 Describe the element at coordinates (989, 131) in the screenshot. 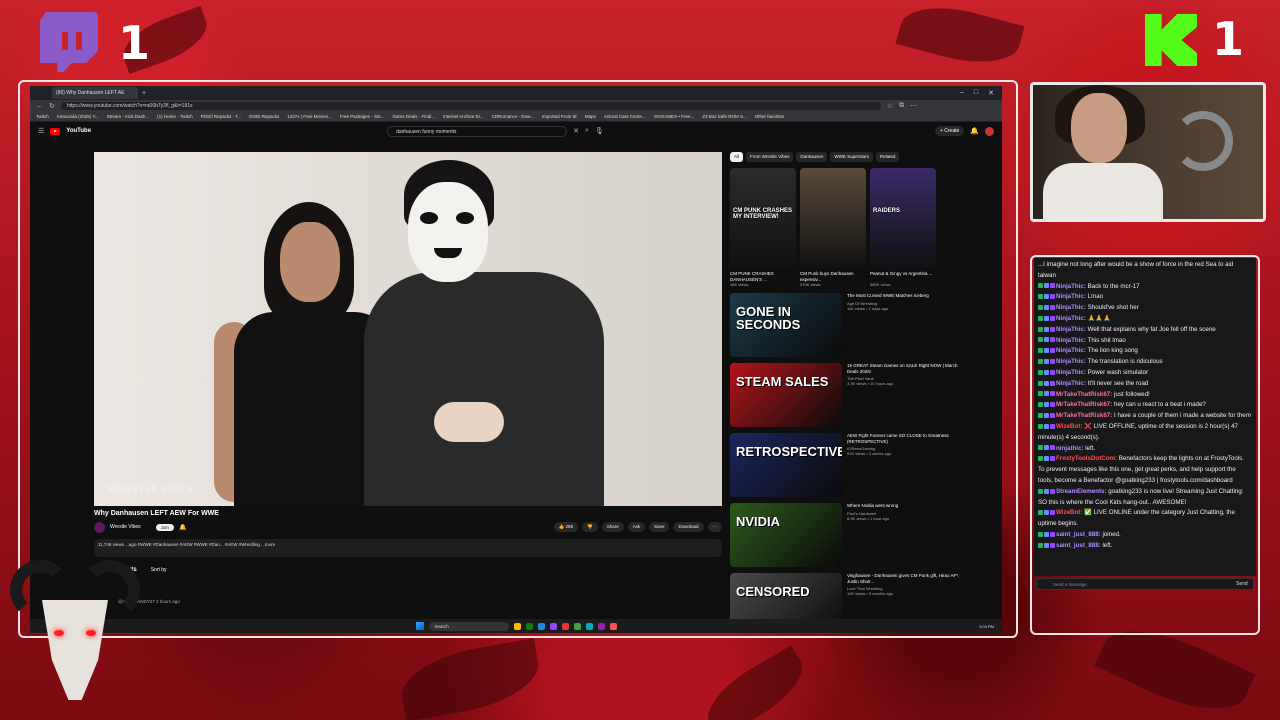

I see `account-avatar` at that location.